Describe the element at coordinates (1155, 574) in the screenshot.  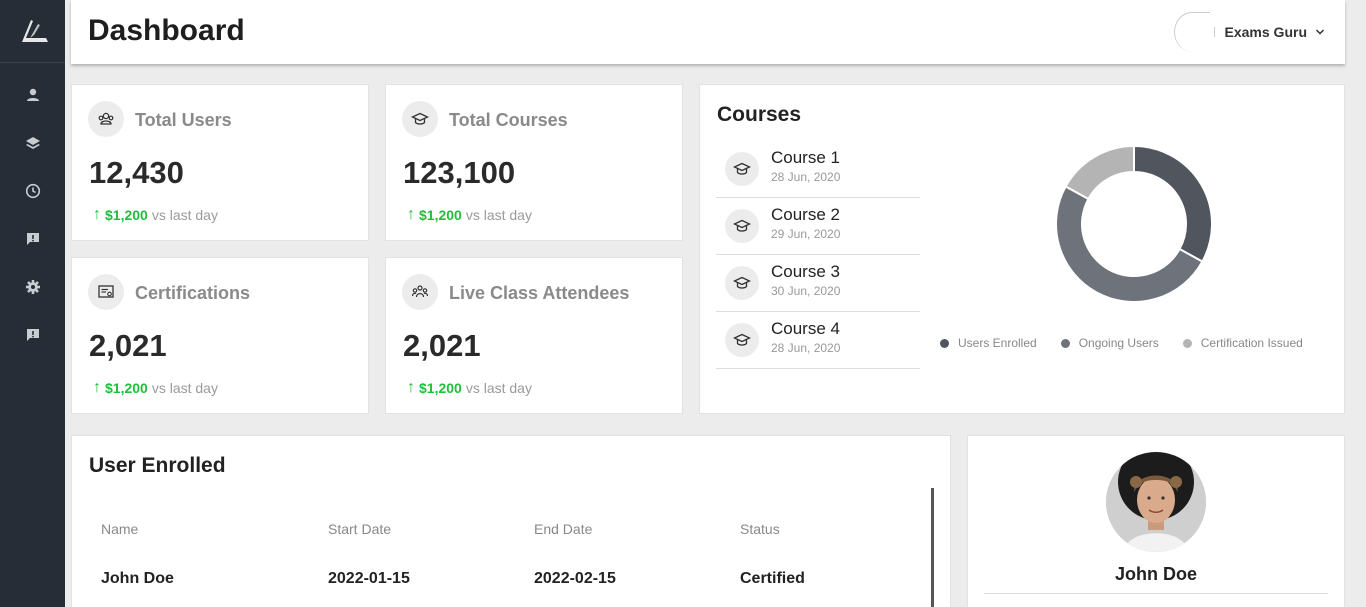
I see `profile-name: John Doe` at that location.